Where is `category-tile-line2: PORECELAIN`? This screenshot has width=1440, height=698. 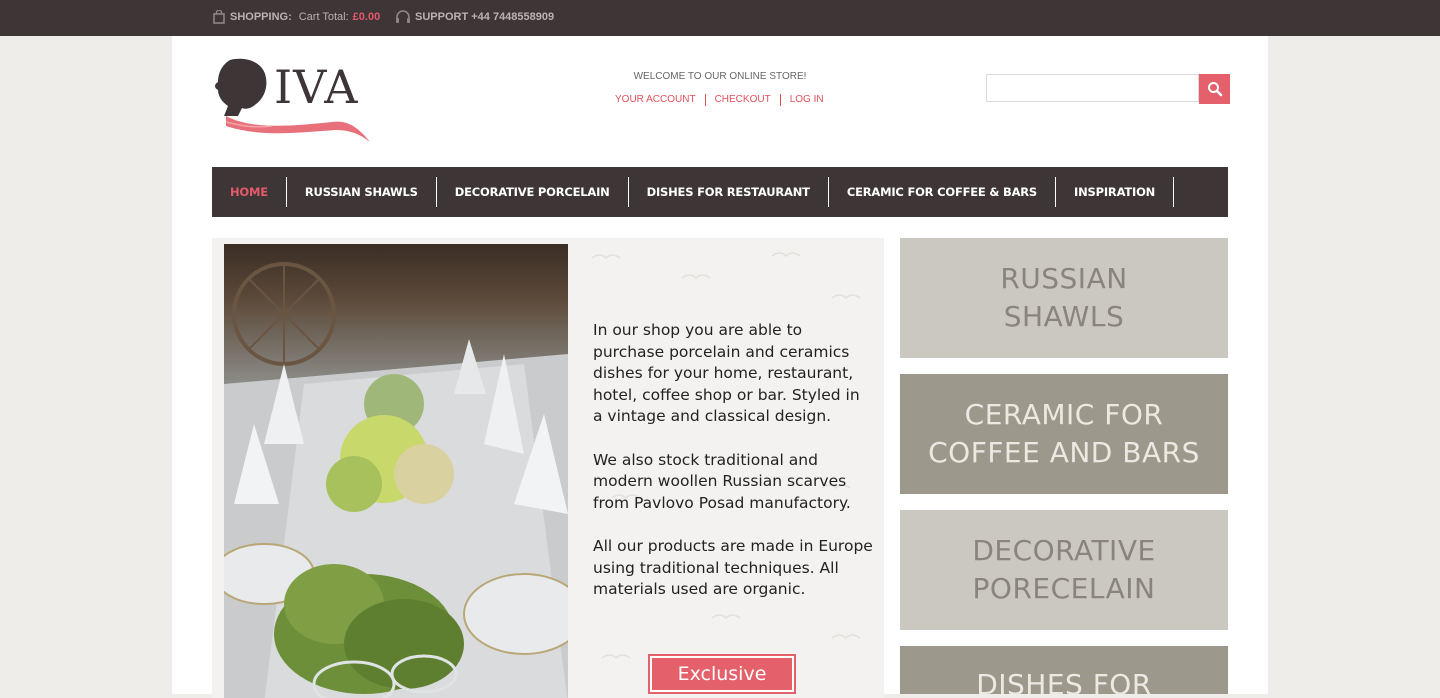
category-tile-line2: PORECELAIN is located at coordinates (1064, 588).